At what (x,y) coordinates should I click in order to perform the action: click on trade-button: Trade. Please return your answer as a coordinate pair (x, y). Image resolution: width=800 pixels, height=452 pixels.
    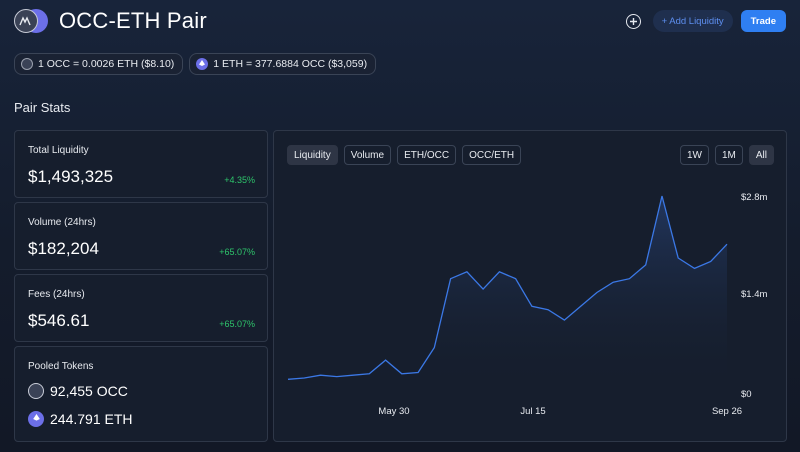
    Looking at the image, I should click on (763, 21).